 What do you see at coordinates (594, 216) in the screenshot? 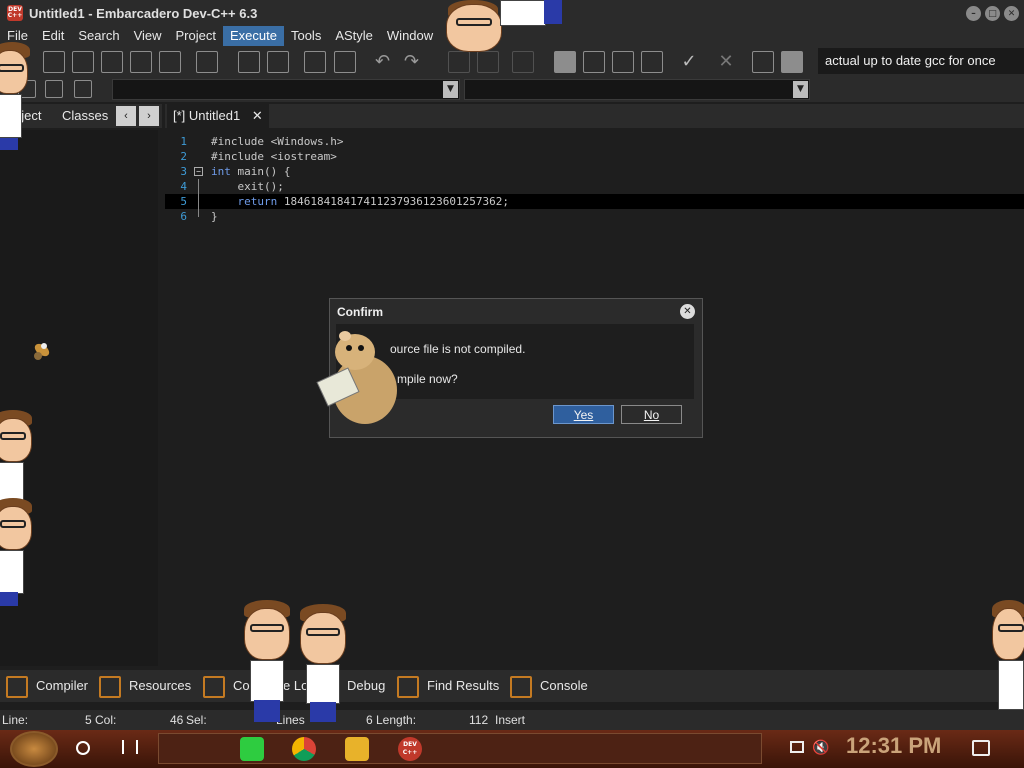
I see `code-line: 6 }` at bounding box center [594, 216].